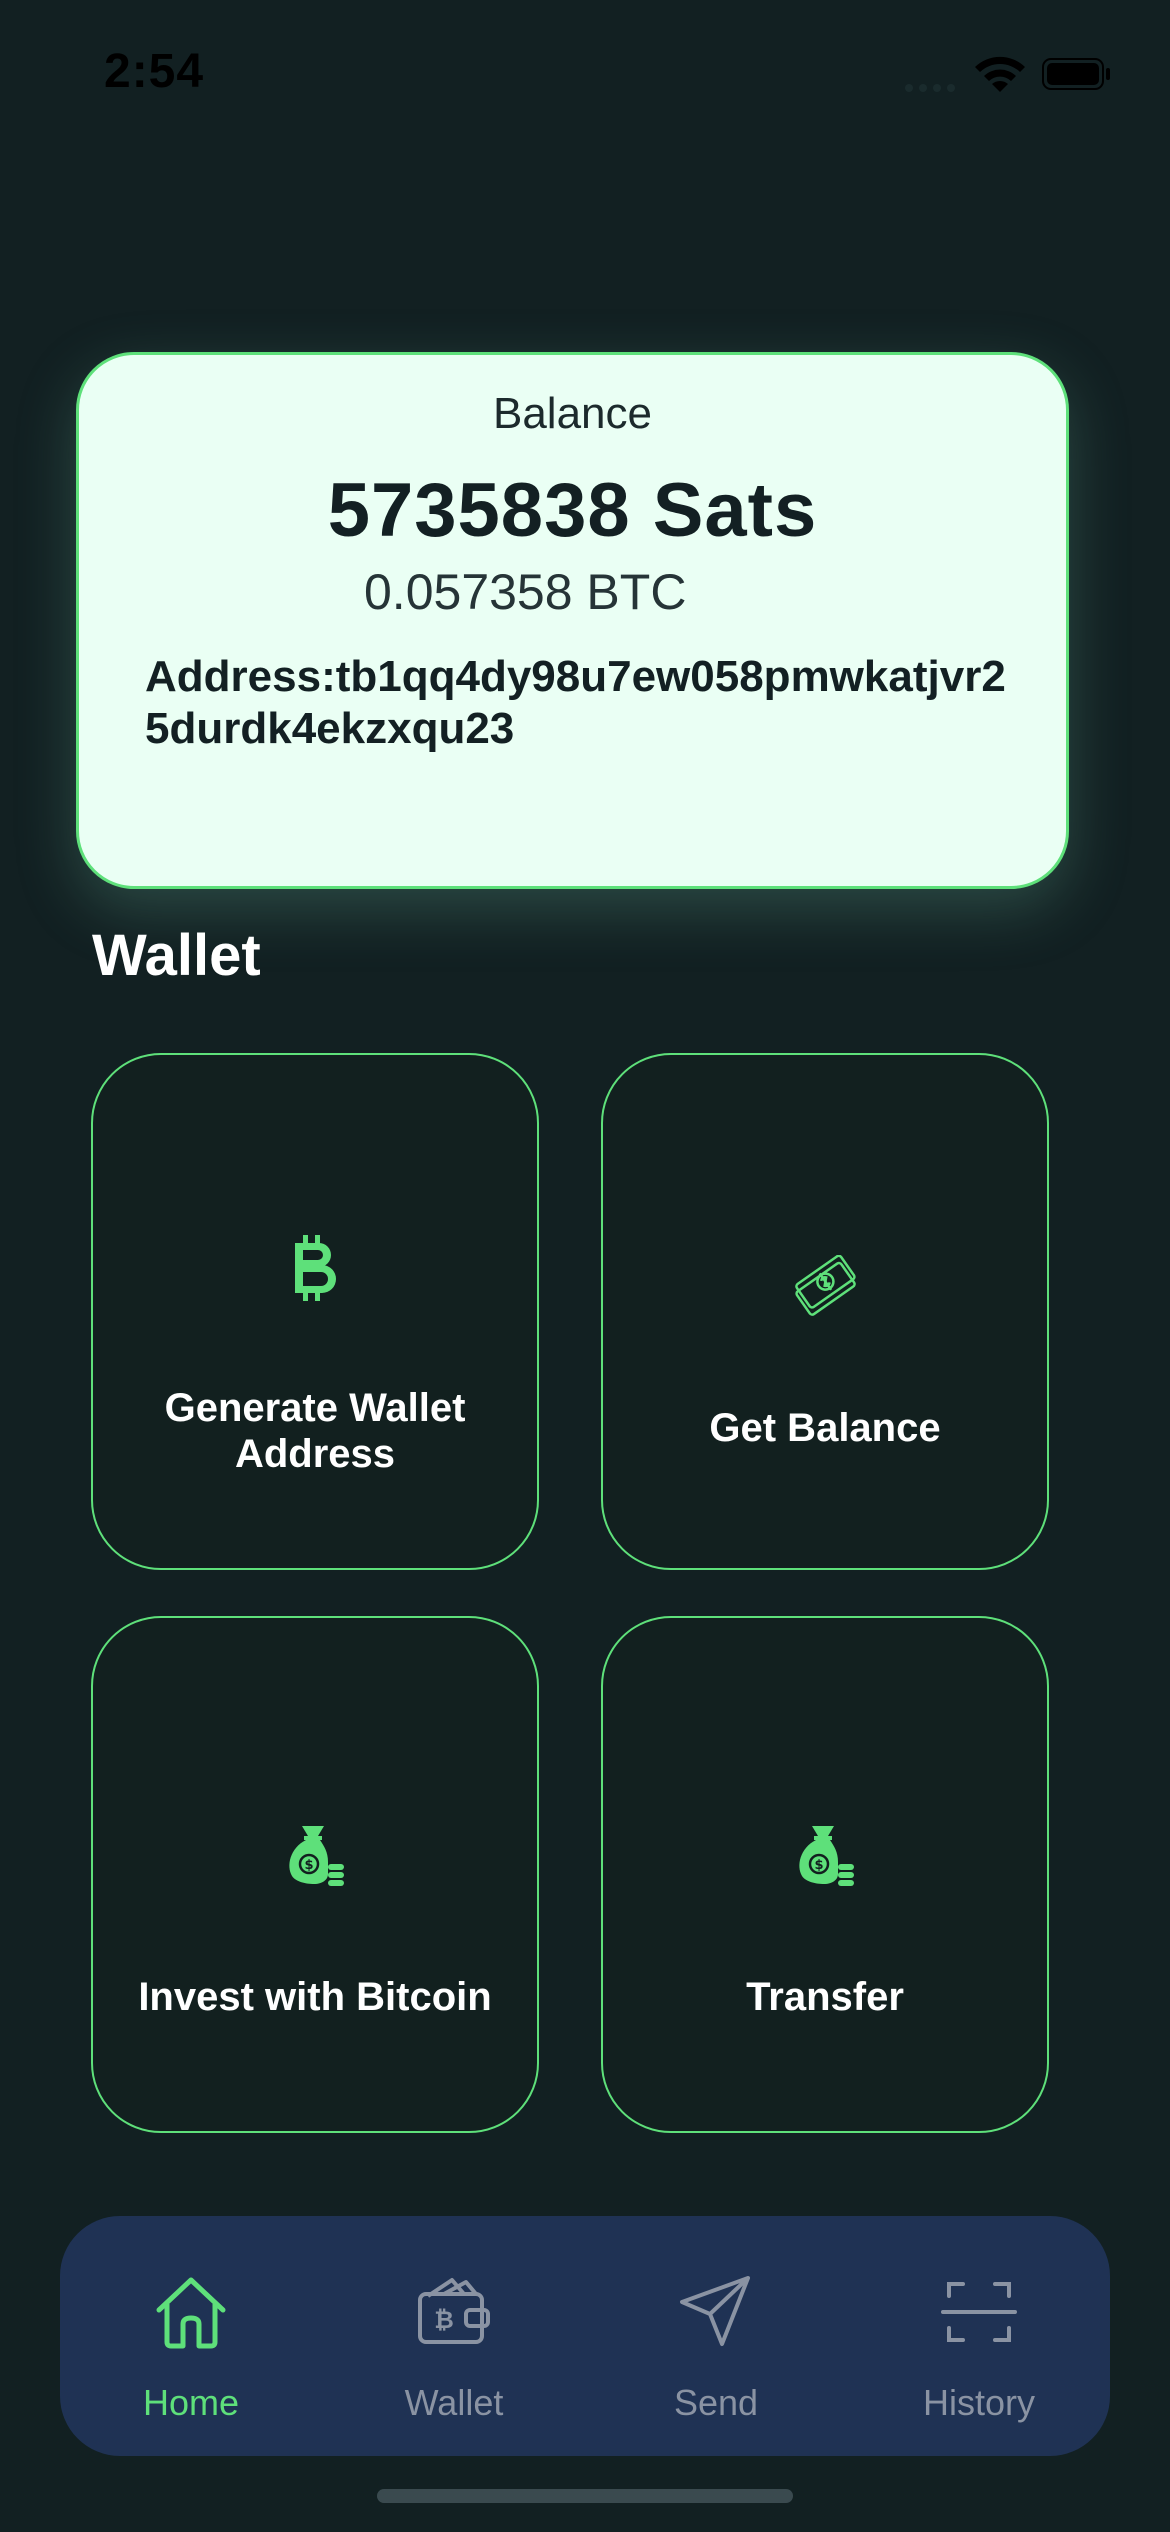  Describe the element at coordinates (979, 2312) in the screenshot. I see `scan-icon` at that location.